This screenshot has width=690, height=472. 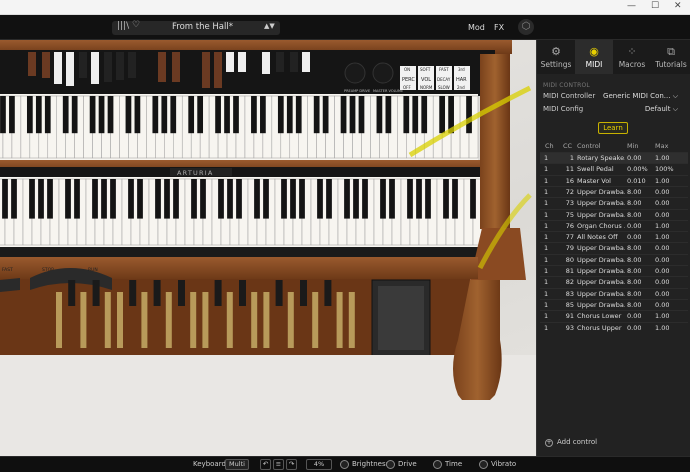 What do you see at coordinates (239, 127) in the screenshot?
I see `upper-manual-keys` at bounding box center [239, 127].